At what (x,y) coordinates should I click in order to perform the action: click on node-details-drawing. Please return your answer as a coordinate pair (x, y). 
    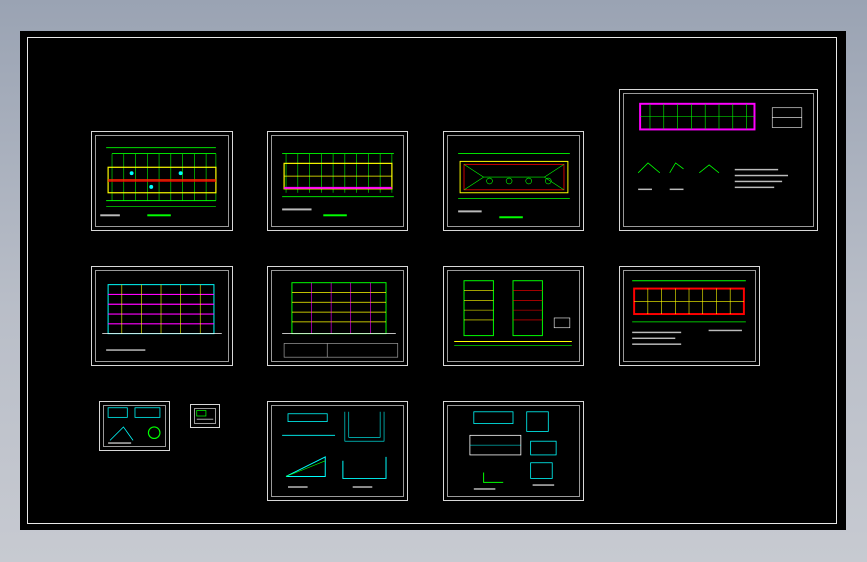
    Looking at the image, I should click on (513, 450).